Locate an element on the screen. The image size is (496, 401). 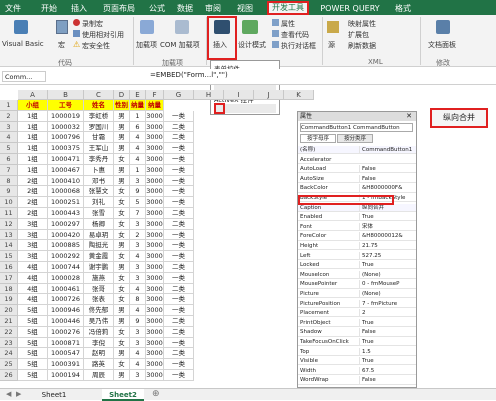
property-value: True is located at coordinates (387, 342).